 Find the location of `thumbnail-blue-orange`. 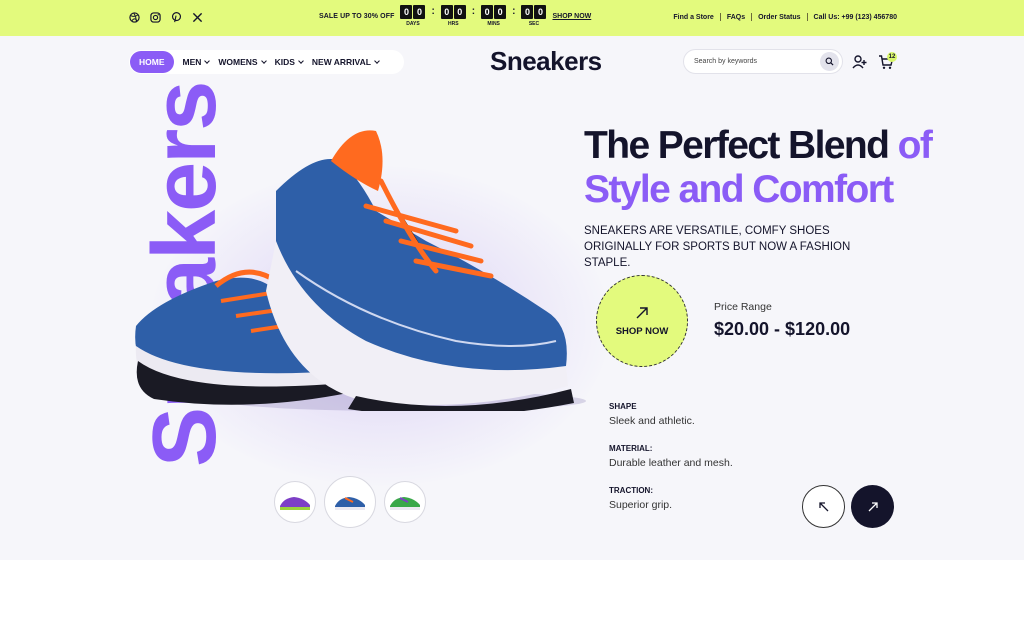

thumbnail-blue-orange is located at coordinates (350, 502).